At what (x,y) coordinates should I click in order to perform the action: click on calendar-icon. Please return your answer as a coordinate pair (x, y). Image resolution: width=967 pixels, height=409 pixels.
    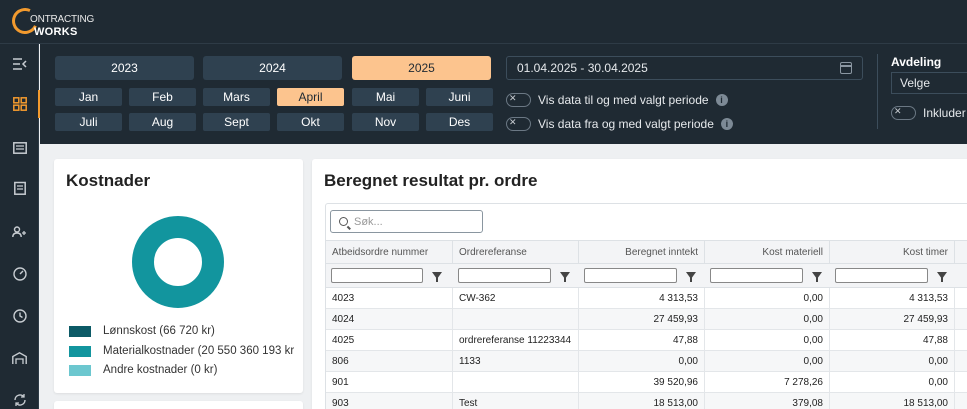
    Looking at the image, I should click on (846, 68).